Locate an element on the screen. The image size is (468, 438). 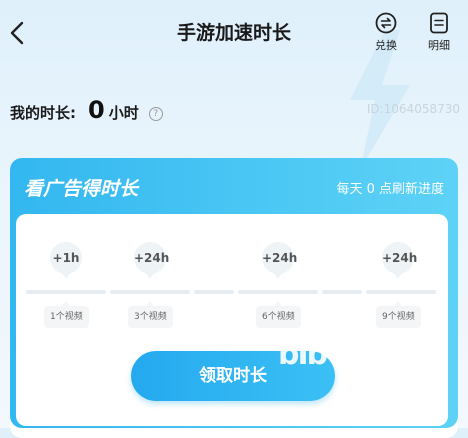
exchange-button: 兑换 is located at coordinates (386, 32).